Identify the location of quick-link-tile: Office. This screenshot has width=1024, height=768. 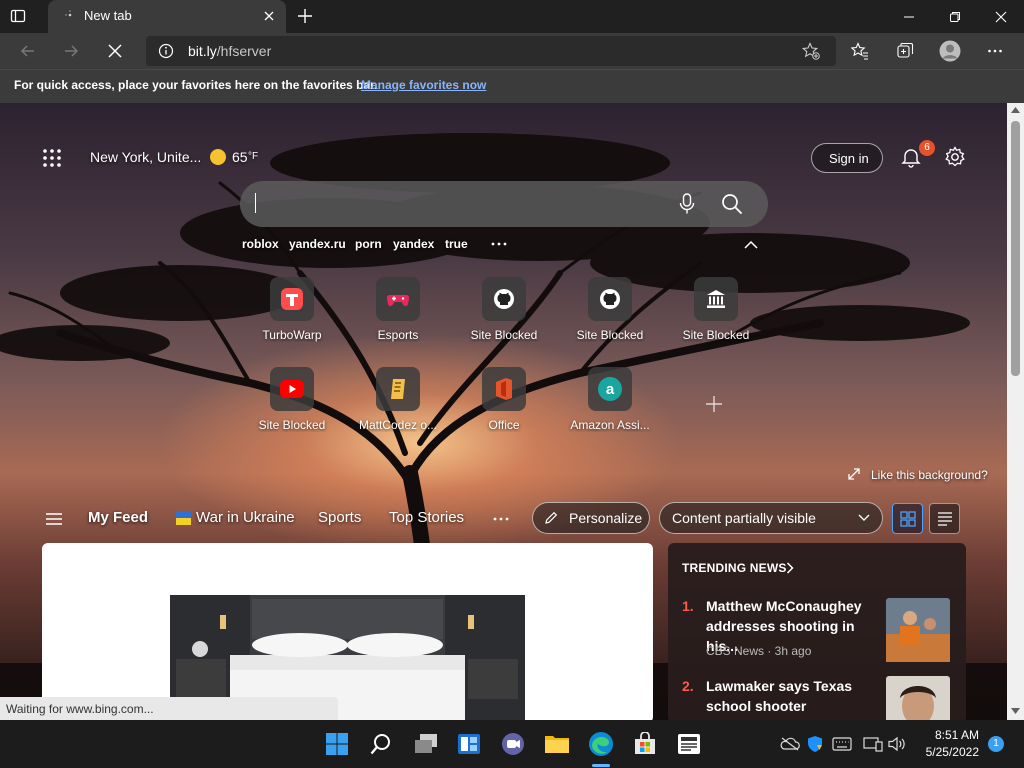
(504, 407).